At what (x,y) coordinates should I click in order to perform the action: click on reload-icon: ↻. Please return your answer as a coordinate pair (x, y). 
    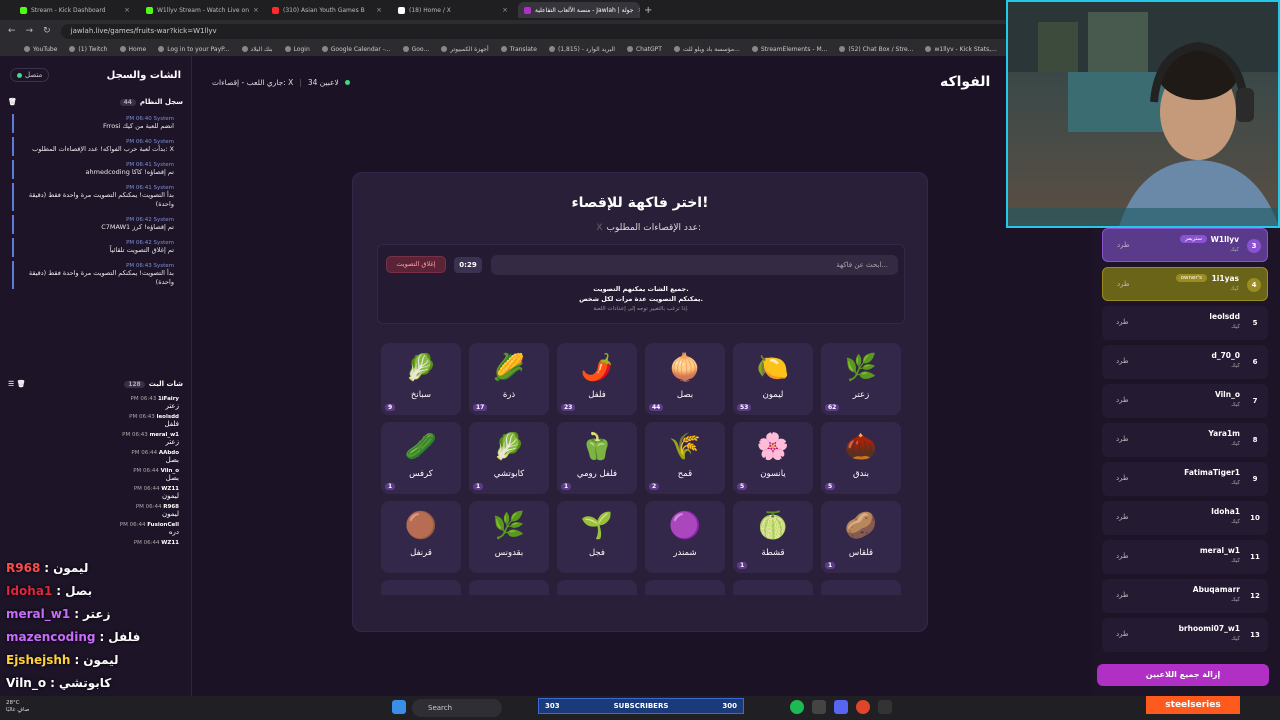
    Looking at the image, I should click on (47, 31).